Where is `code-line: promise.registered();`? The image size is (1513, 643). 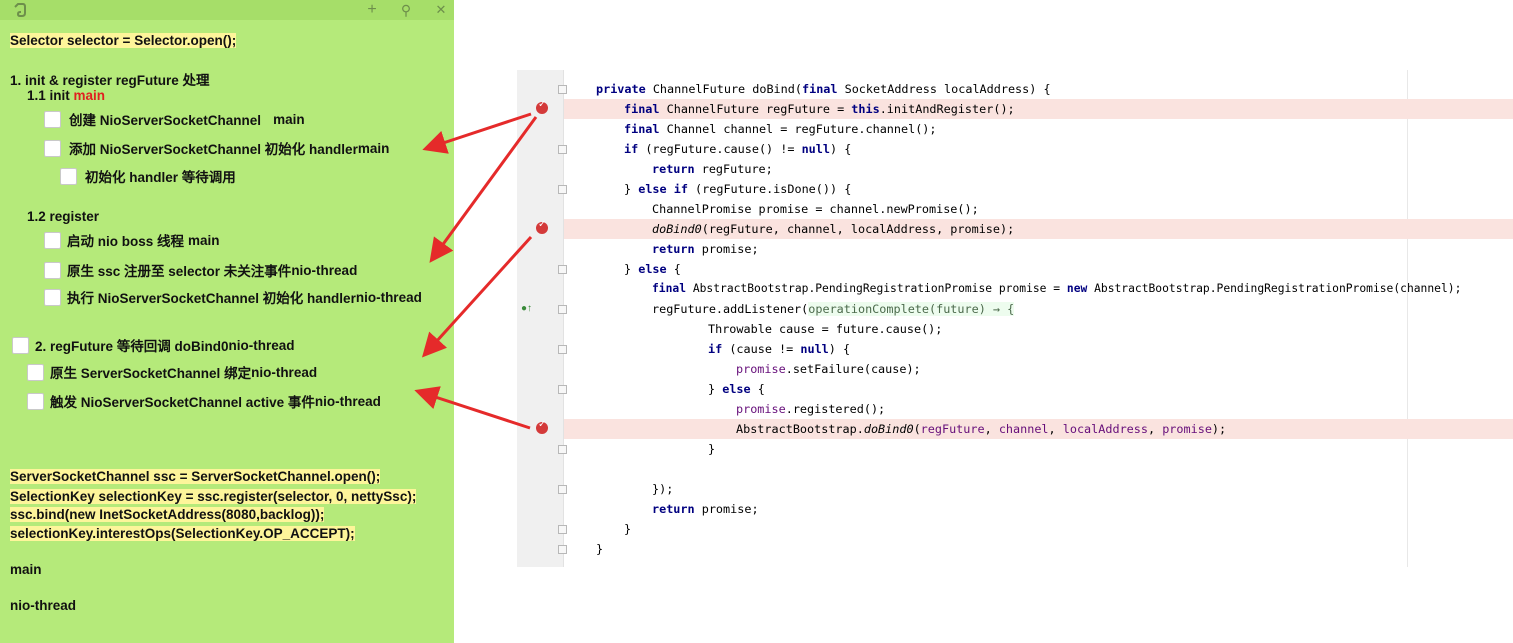
code-line: promise.registered(); is located at coordinates (811, 409).